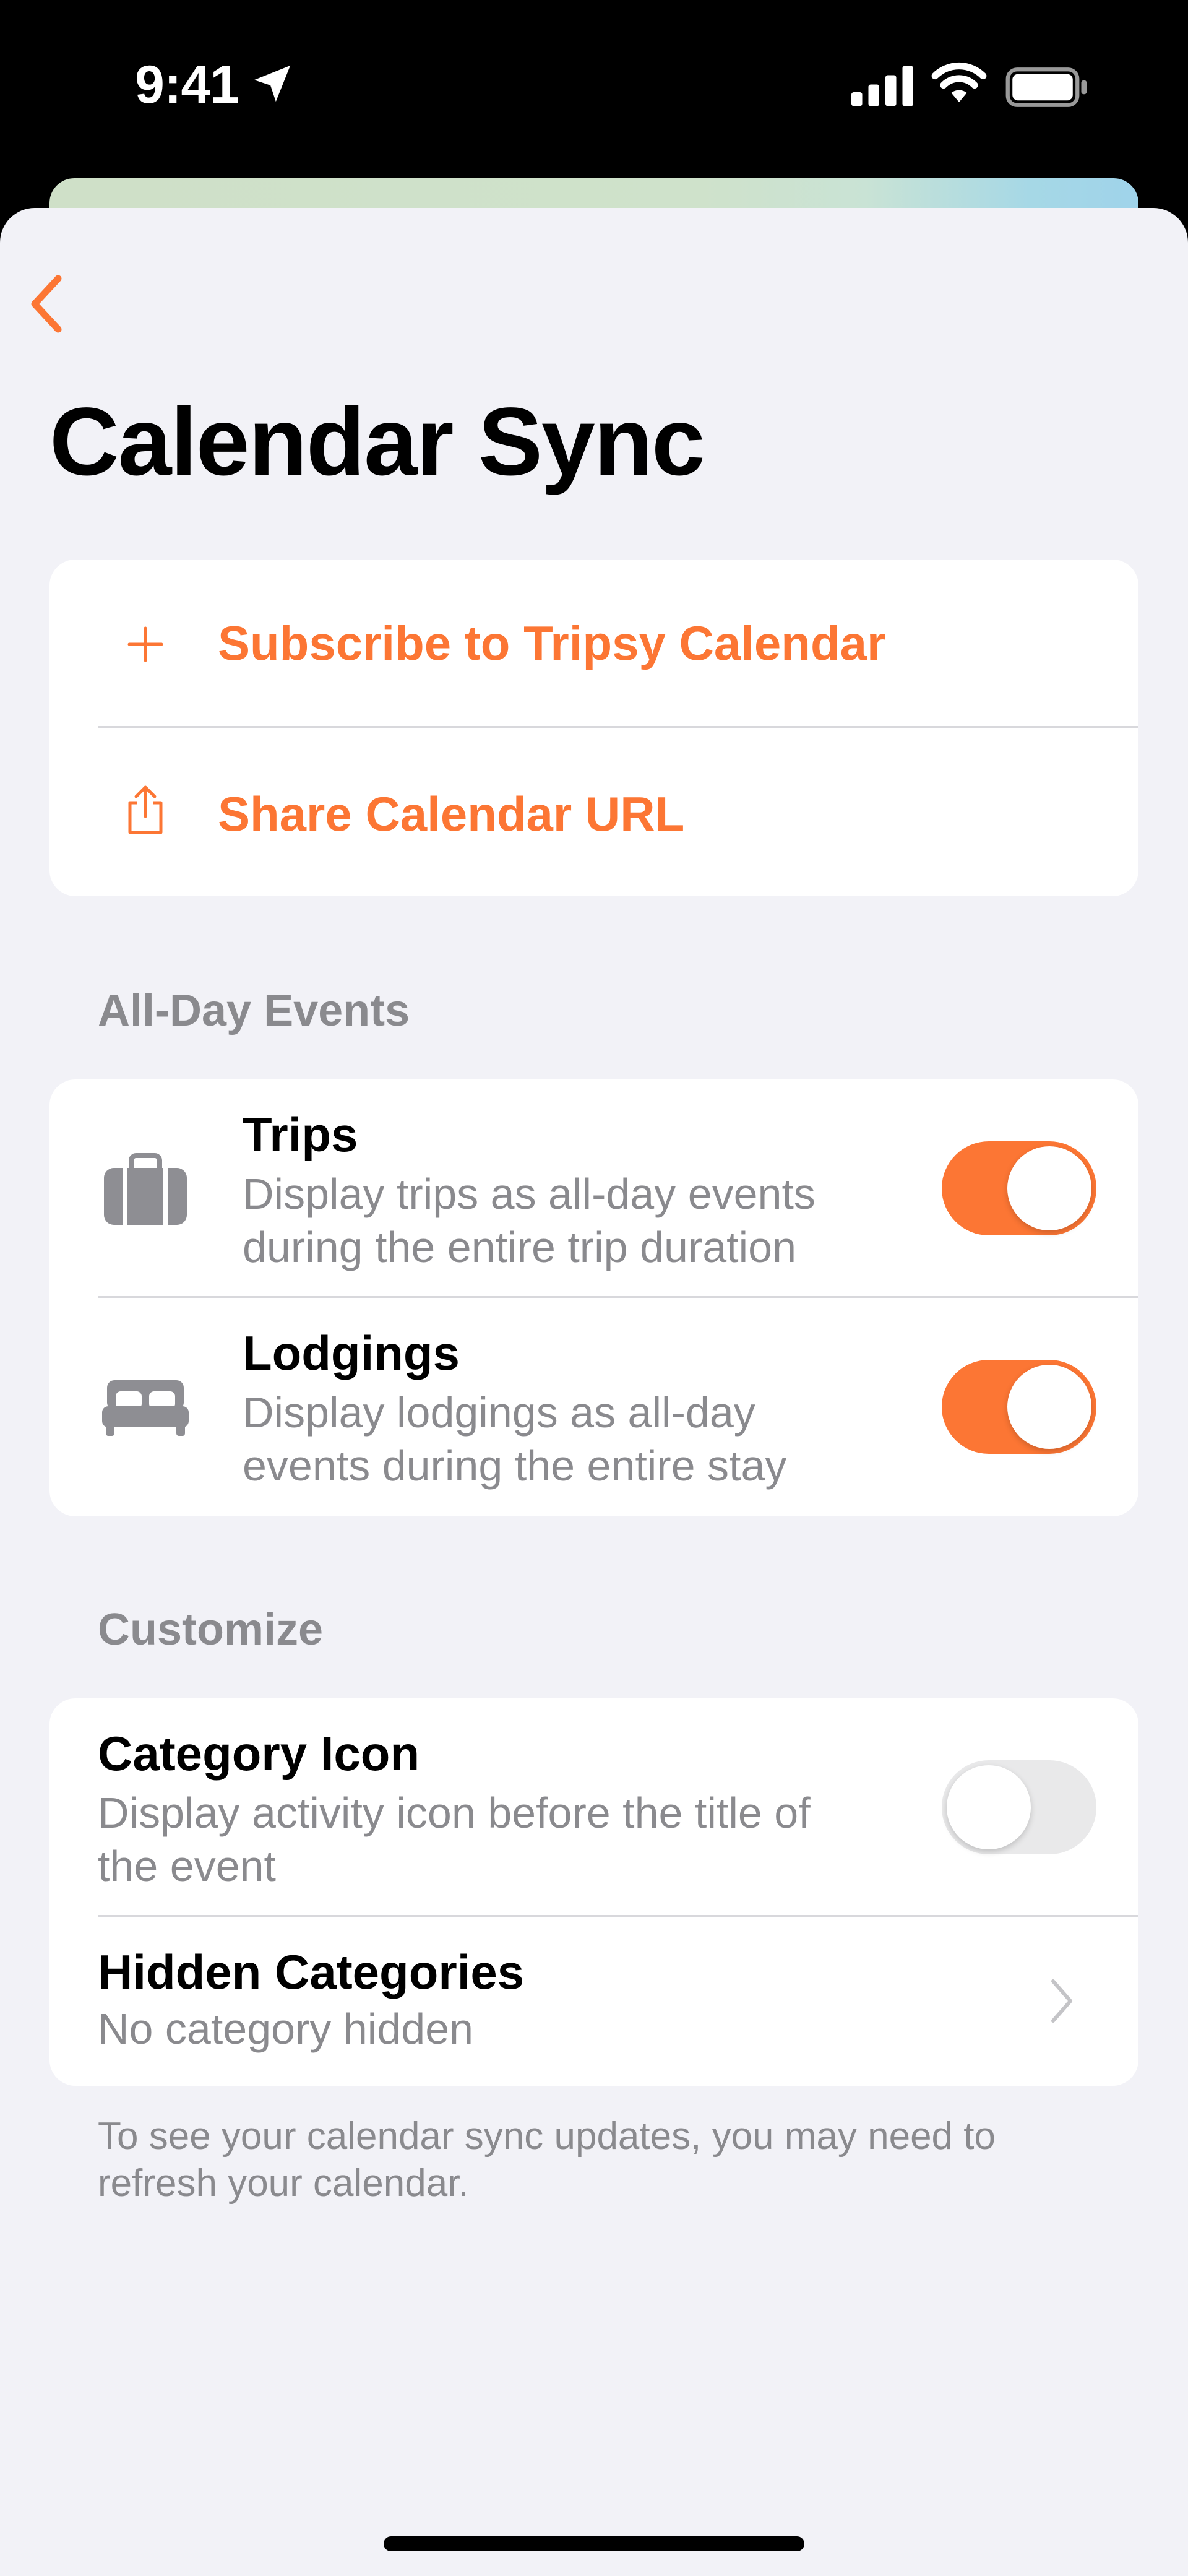 Image resolution: width=1188 pixels, height=2576 pixels. Describe the element at coordinates (552, 643) in the screenshot. I see `subscribe-calendar-label: Subscribe to Tripsy Calendar` at that location.